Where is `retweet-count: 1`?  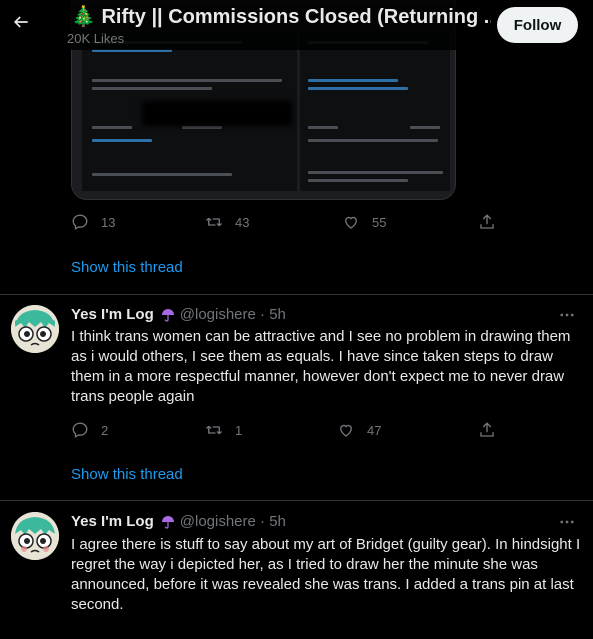 retweet-count: 1 is located at coordinates (239, 430).